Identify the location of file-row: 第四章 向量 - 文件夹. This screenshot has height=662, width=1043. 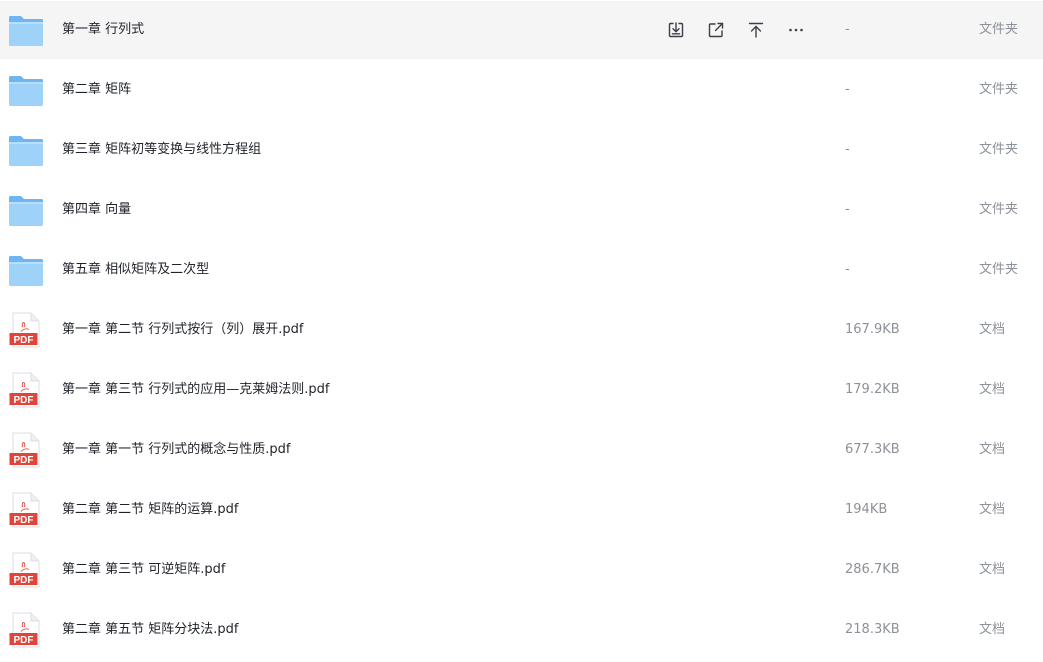
(521, 210).